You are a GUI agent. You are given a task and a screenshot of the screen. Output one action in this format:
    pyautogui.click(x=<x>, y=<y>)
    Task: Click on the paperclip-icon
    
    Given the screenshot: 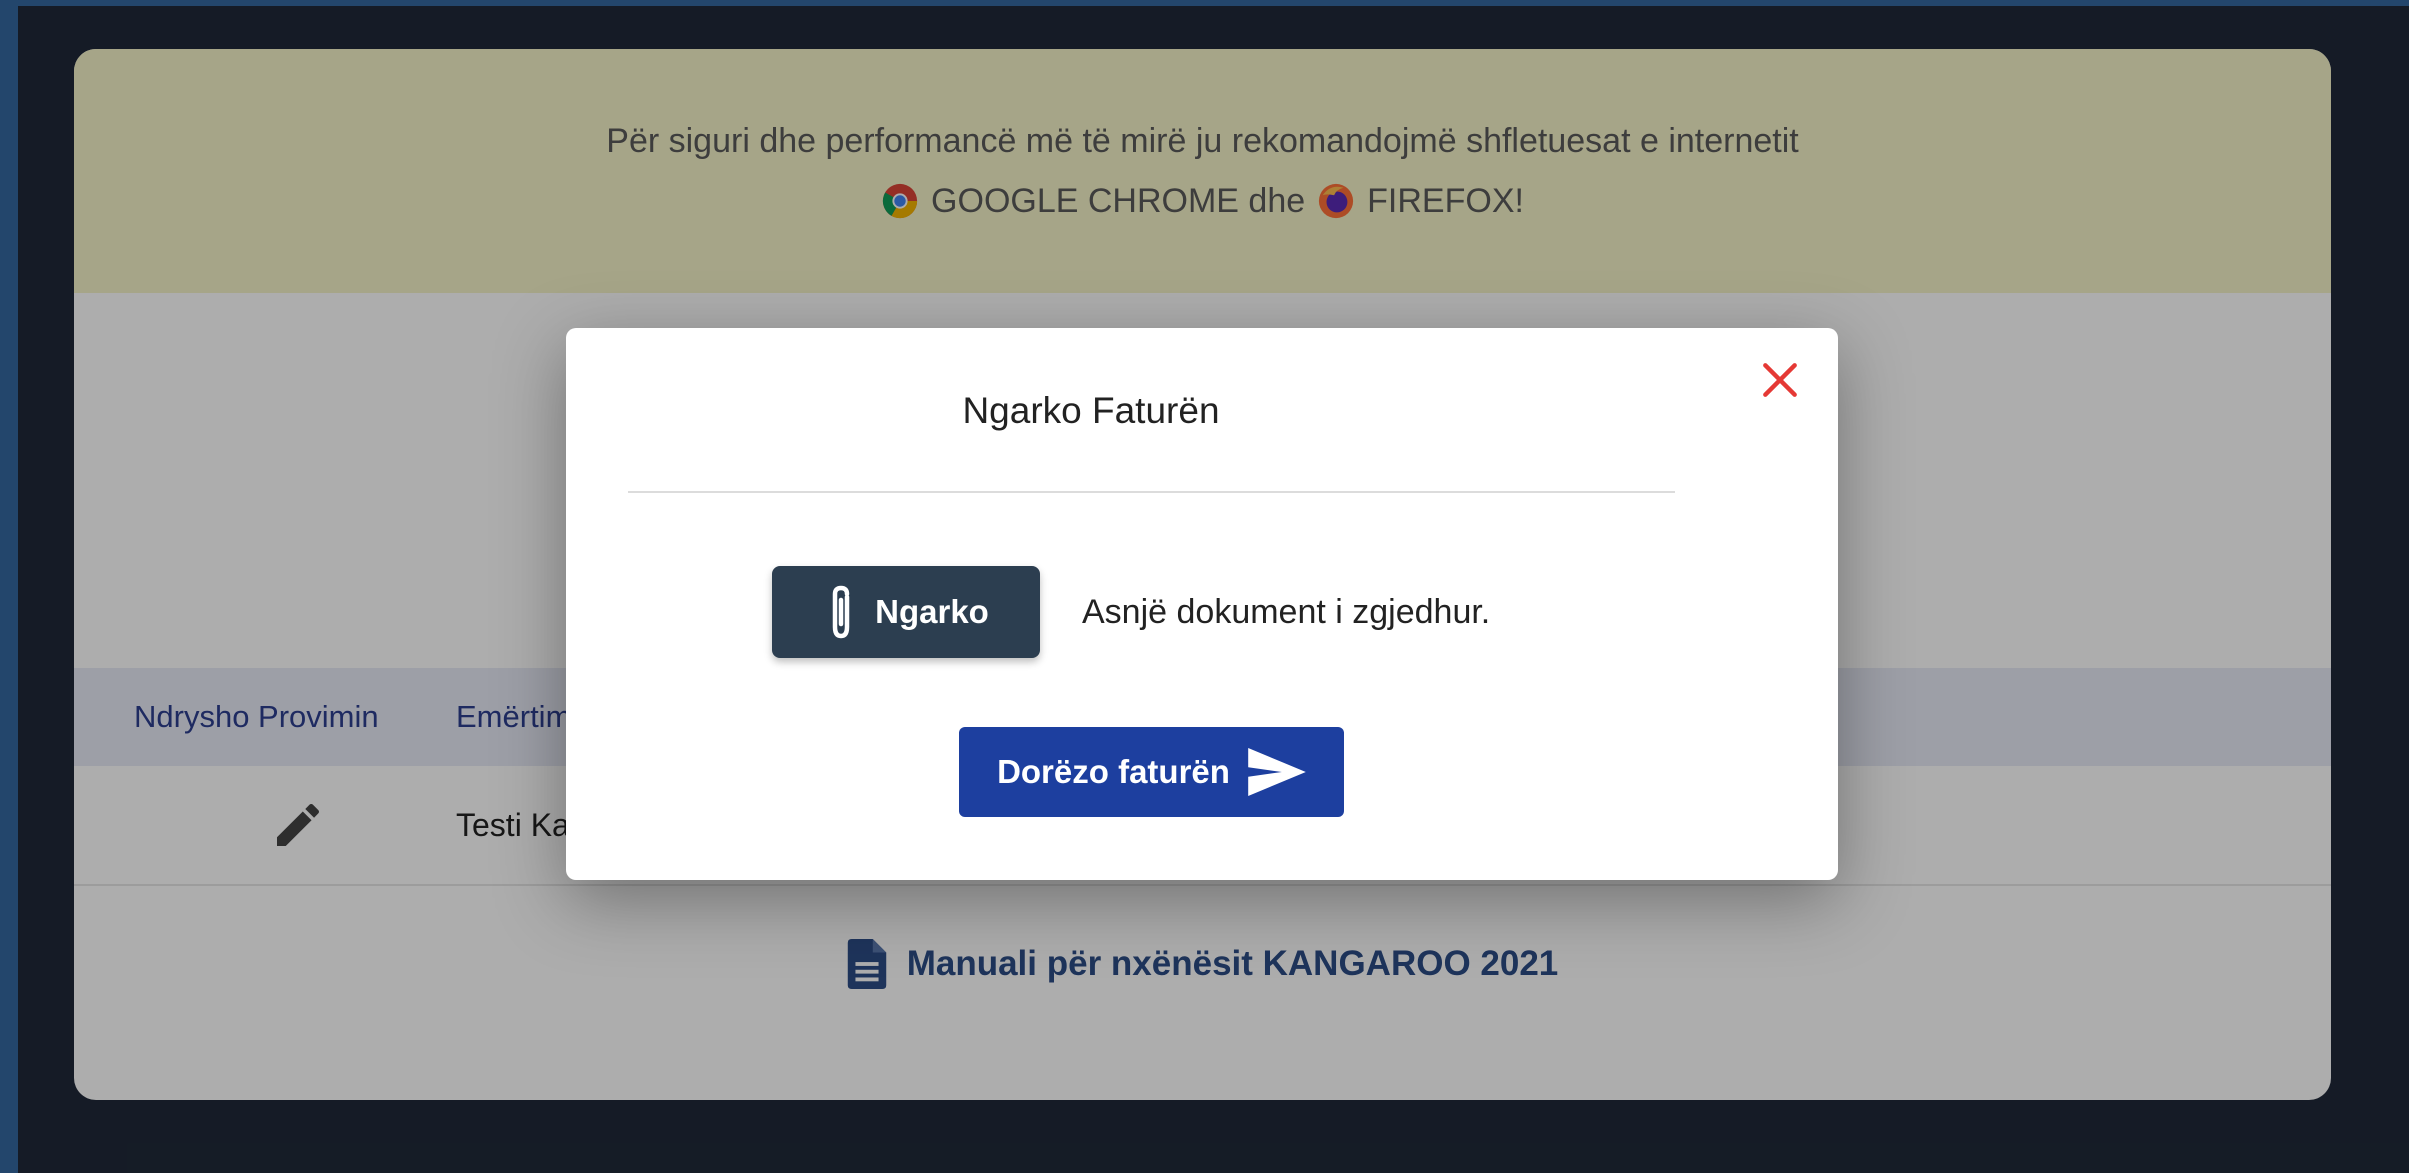 What is the action you would take?
    pyautogui.click(x=841, y=612)
    